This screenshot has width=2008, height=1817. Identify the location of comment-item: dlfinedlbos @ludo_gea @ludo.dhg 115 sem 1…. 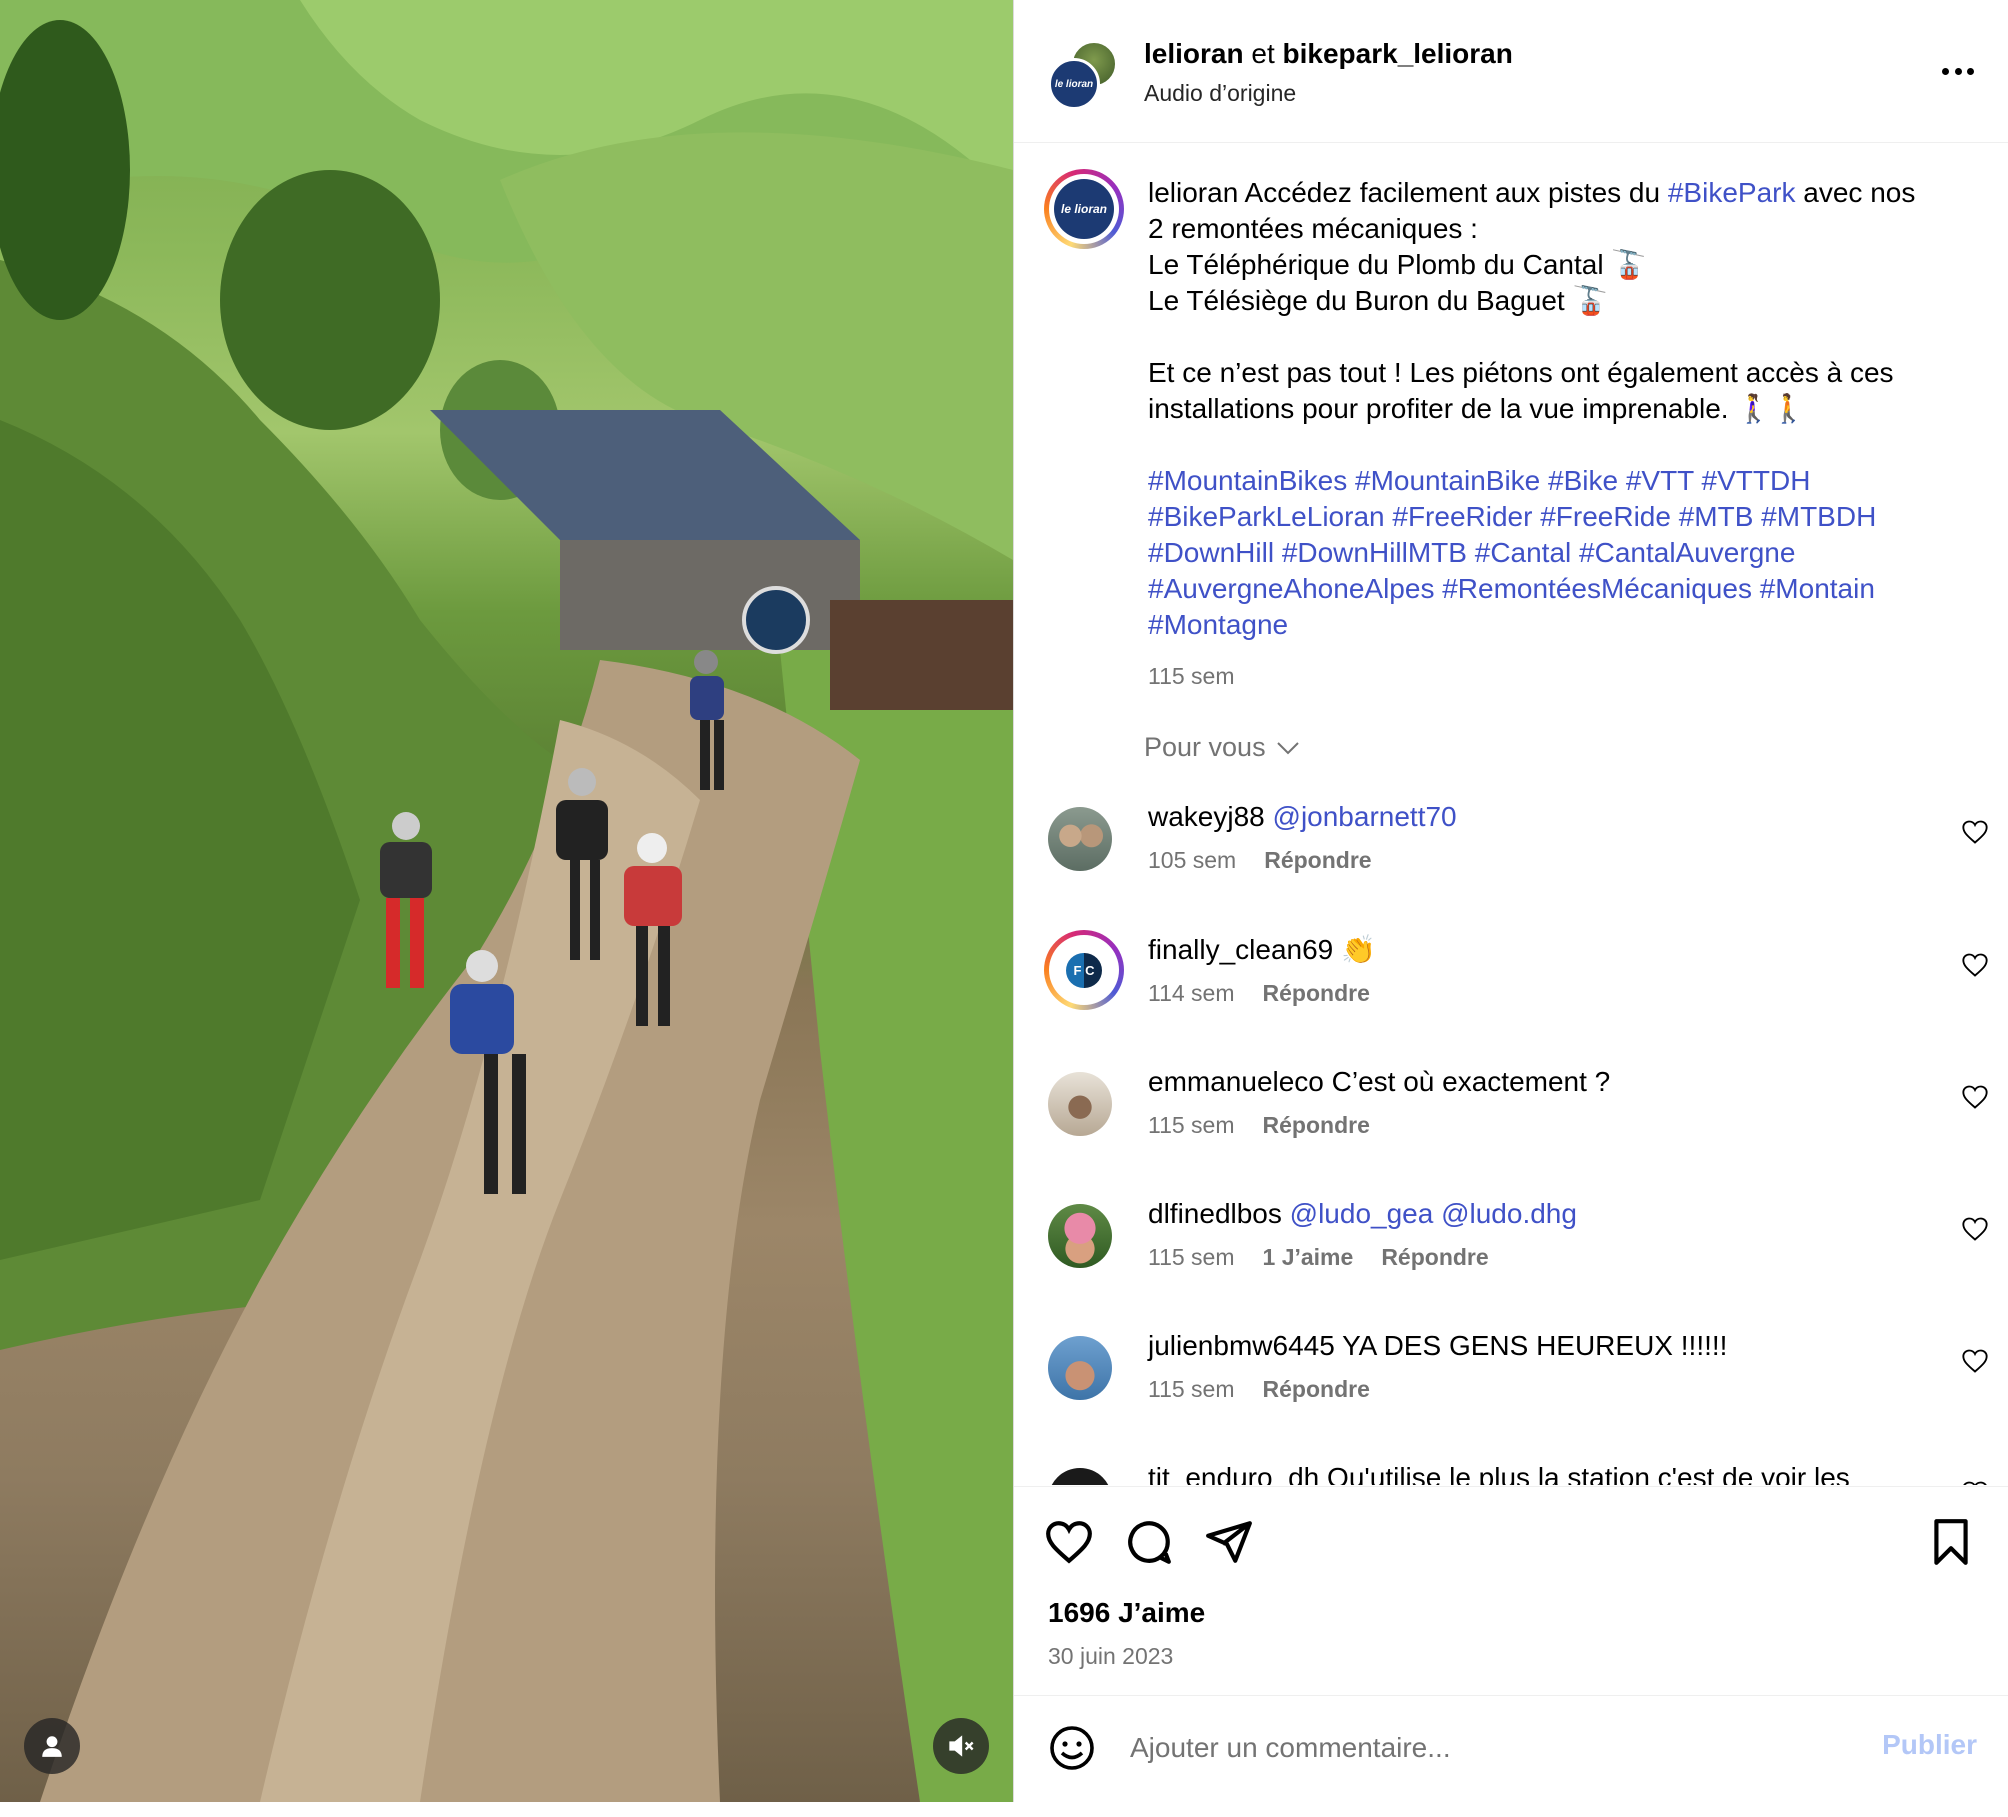
(1511, 1256).